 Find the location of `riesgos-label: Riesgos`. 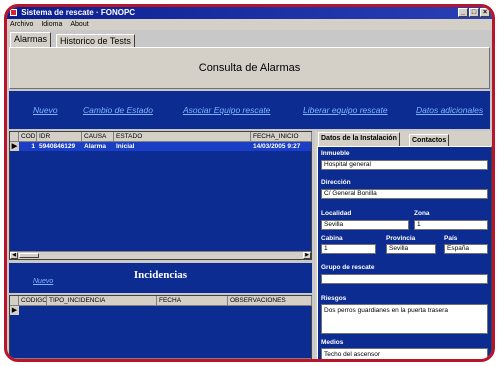

riesgos-label: Riesgos is located at coordinates (334, 298).